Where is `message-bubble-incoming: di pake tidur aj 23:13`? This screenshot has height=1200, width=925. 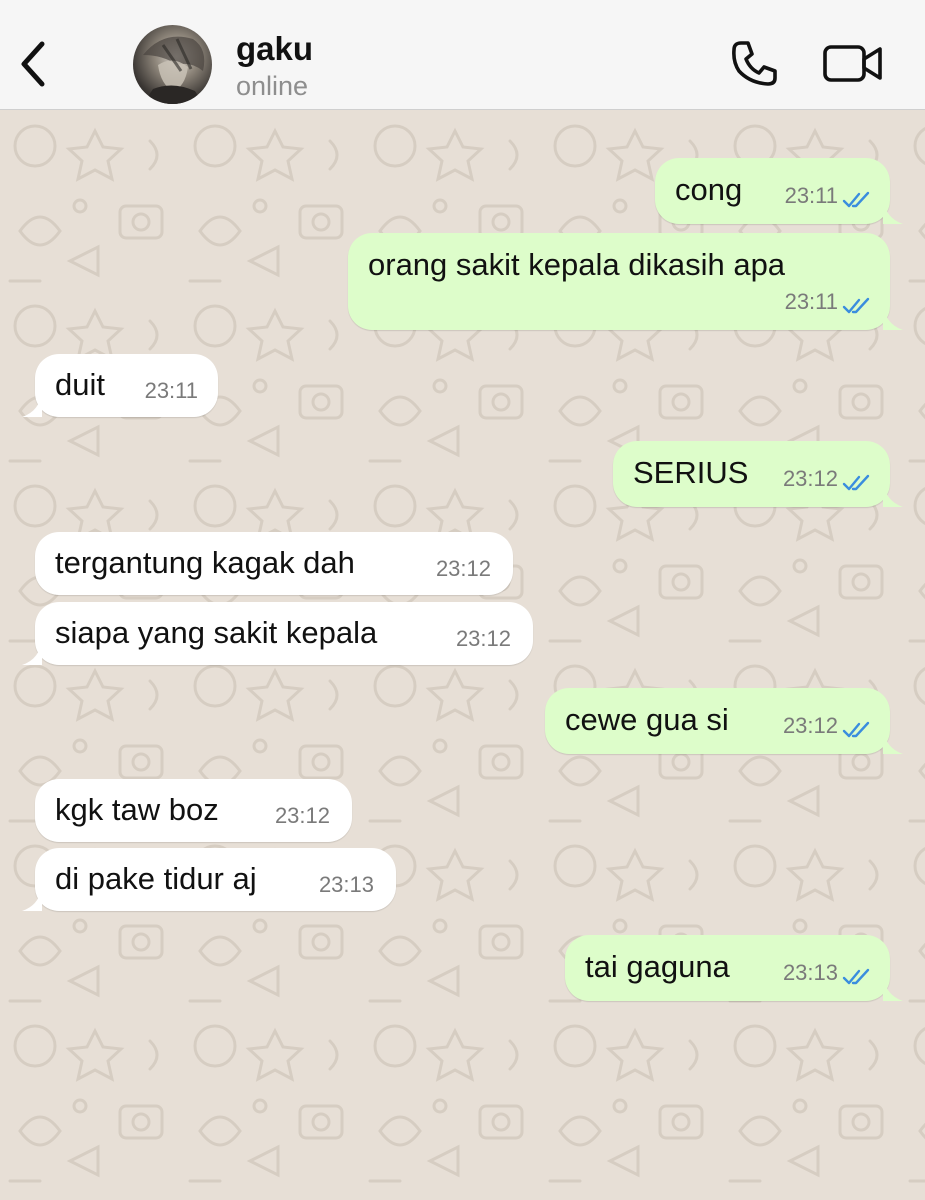
message-bubble-incoming: di pake tidur aj 23:13 is located at coordinates (209, 879).